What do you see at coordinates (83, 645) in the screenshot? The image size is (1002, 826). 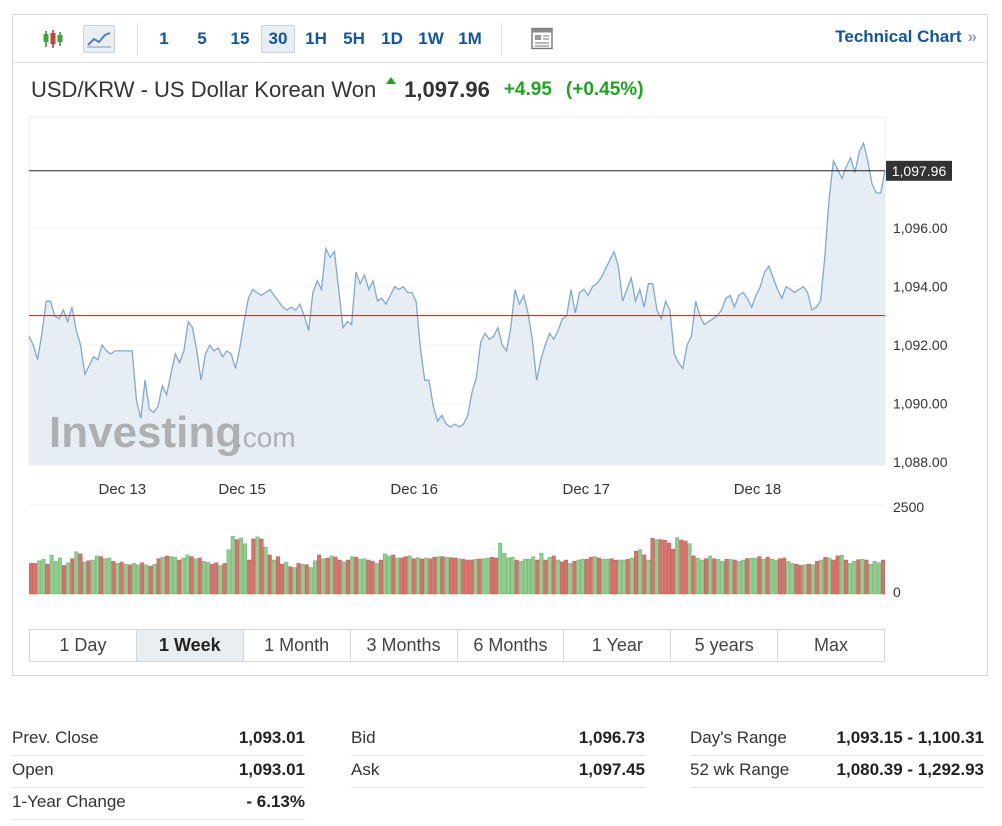 I see `range-tab-1-day: 1 Day` at bounding box center [83, 645].